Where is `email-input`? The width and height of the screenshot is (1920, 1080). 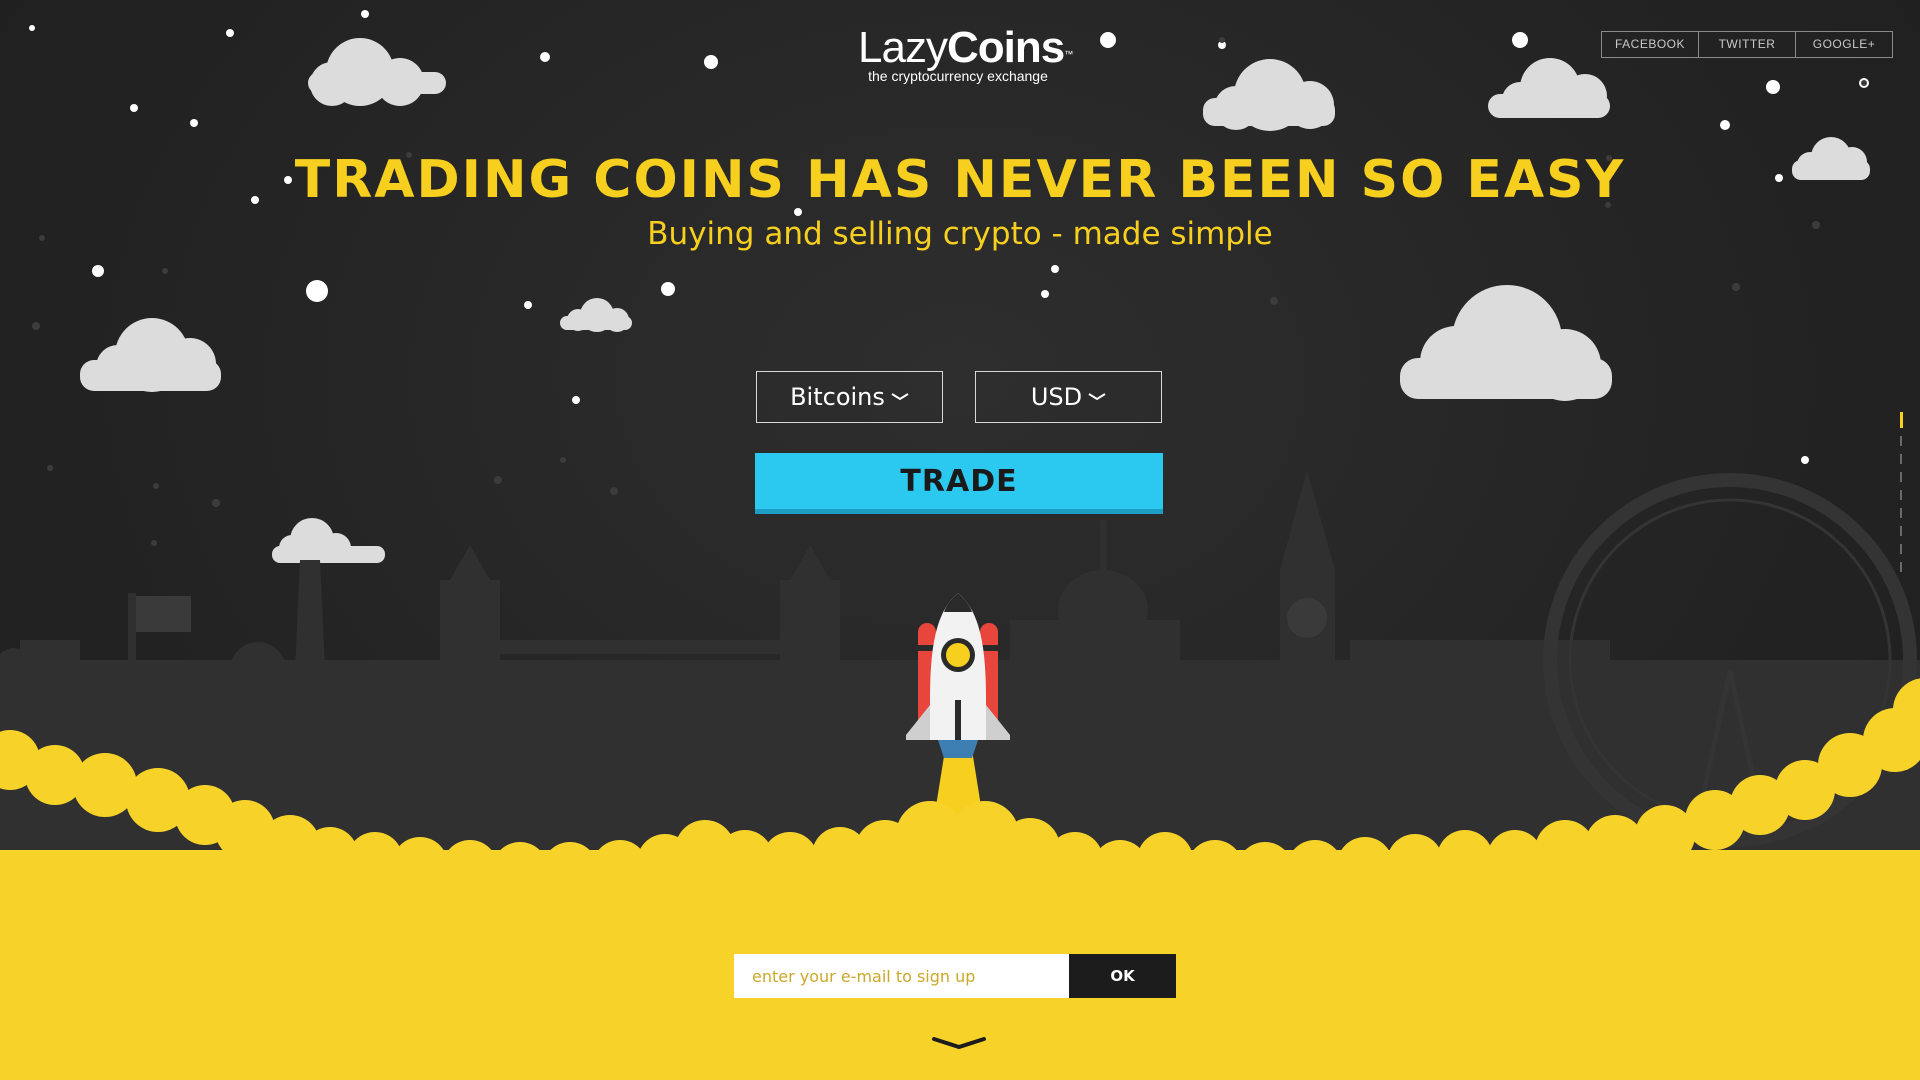
email-input is located at coordinates (901, 976).